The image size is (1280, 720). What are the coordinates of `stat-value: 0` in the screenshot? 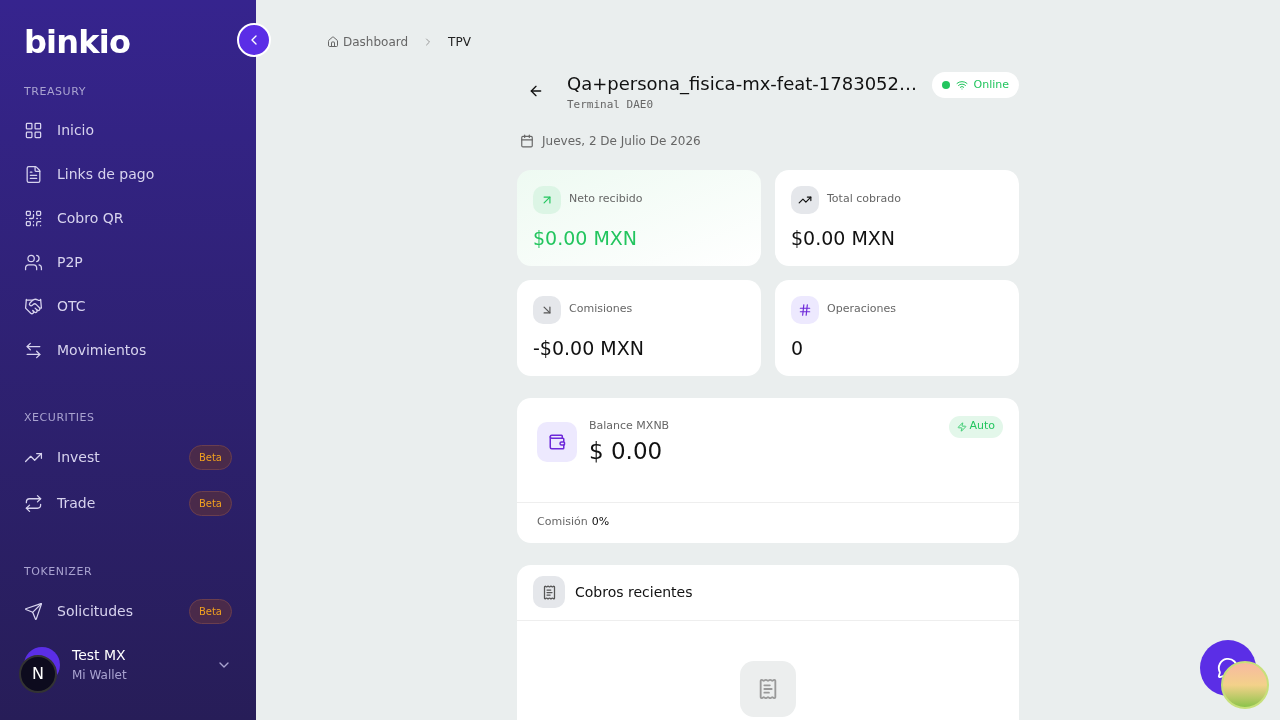 It's located at (798, 348).